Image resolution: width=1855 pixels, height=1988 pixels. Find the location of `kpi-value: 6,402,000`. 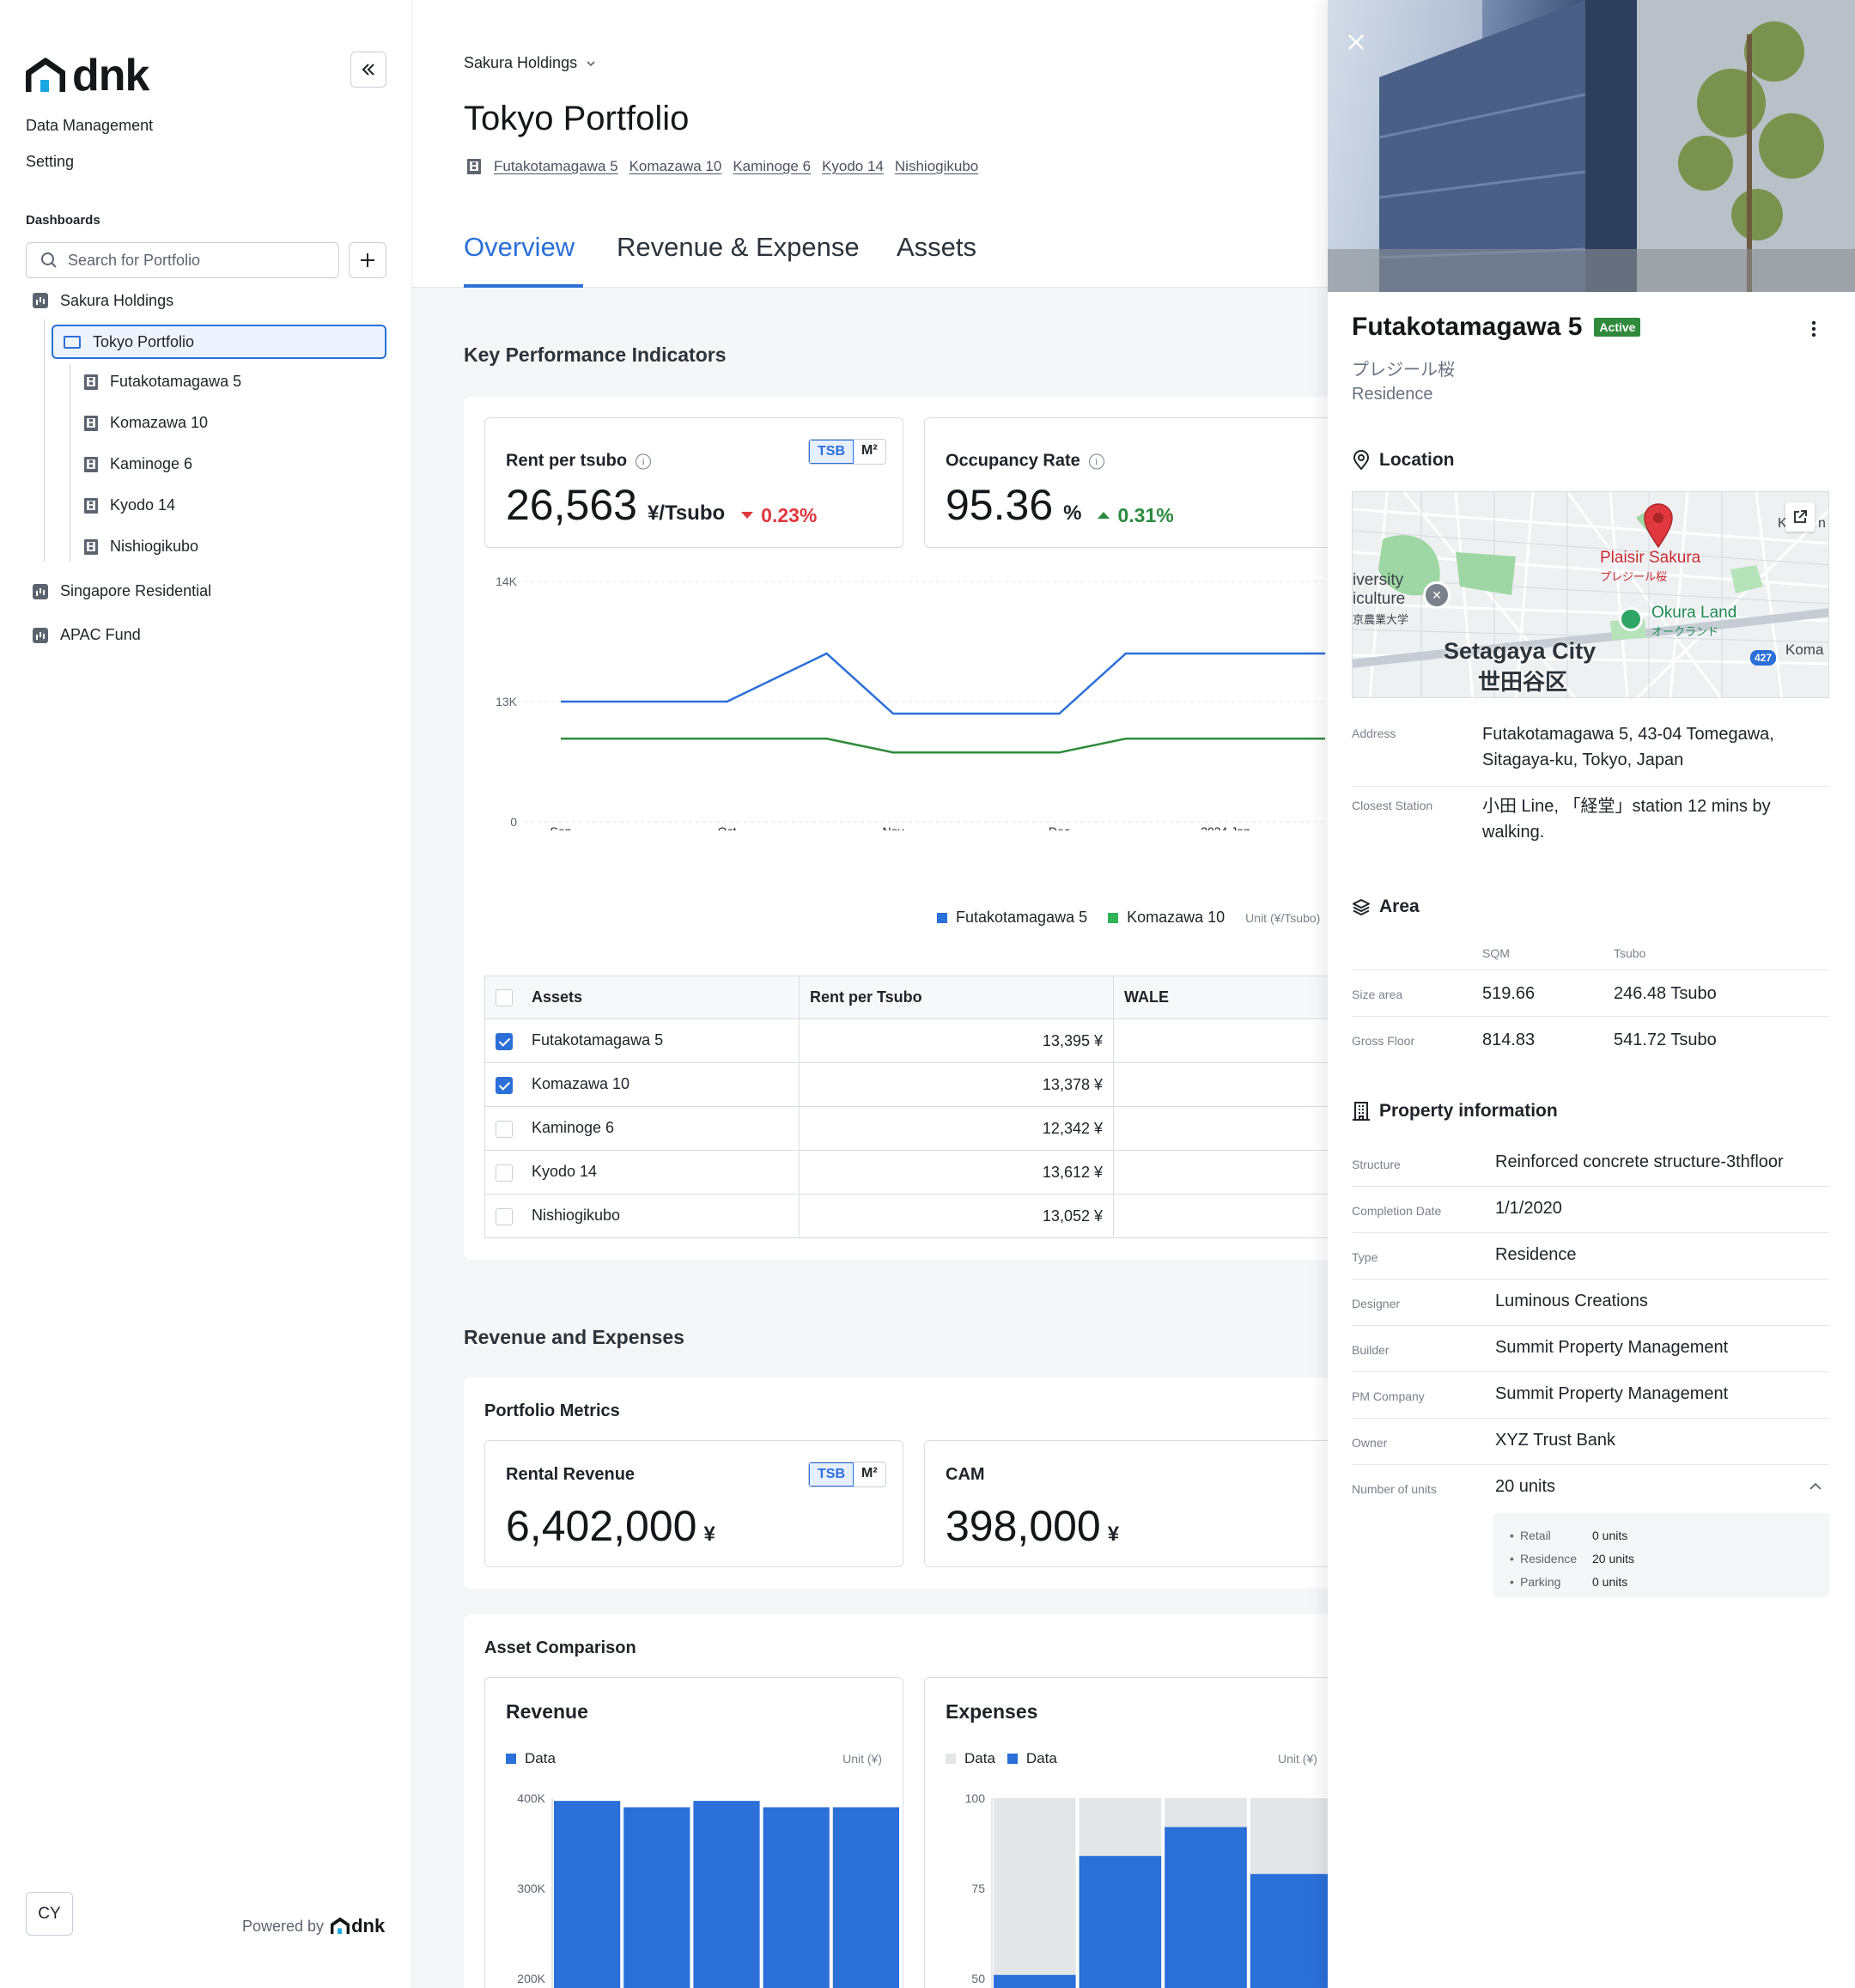

kpi-value: 6,402,000 is located at coordinates (602, 1526).